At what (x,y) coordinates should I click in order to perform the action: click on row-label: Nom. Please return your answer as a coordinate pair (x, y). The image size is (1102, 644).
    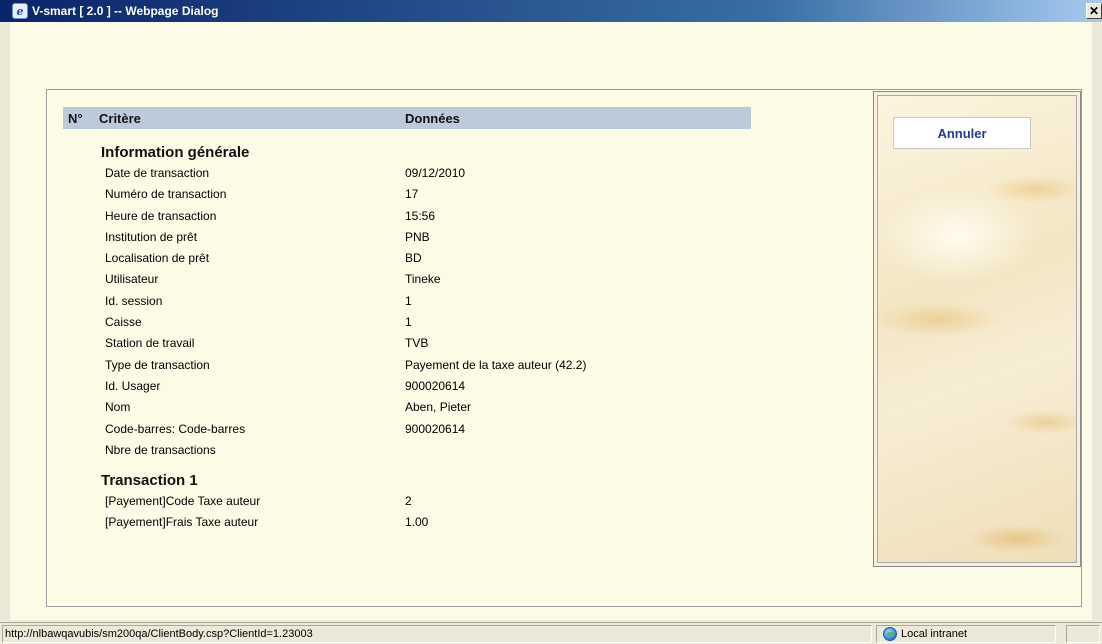
    Looking at the image, I should click on (118, 407).